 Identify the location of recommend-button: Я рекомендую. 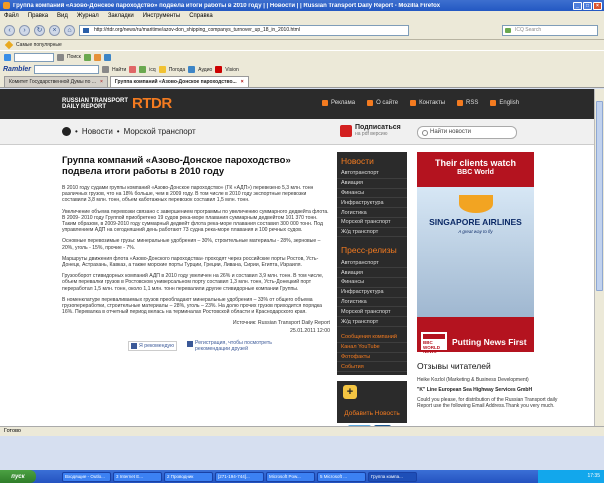
(152, 346).